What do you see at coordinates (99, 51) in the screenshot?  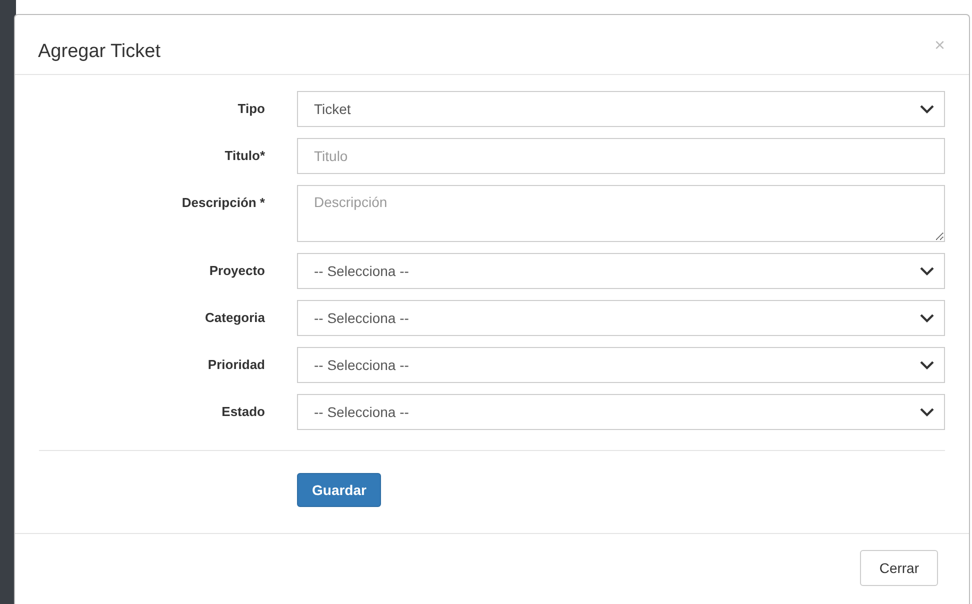 I see `modal-title: Agregar Ticket` at bounding box center [99, 51].